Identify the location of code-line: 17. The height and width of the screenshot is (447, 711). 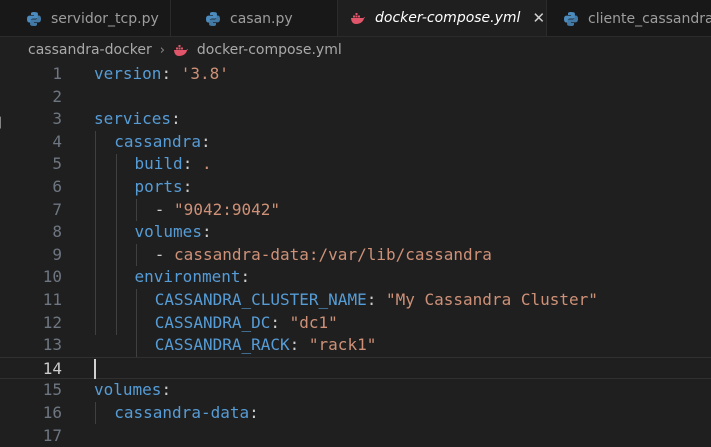
(355, 436).